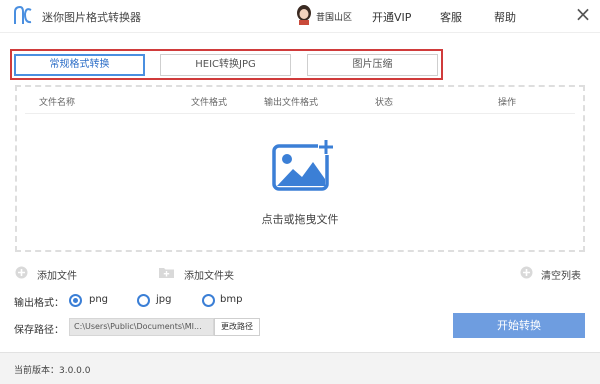 Image resolution: width=600 pixels, height=384 pixels. I want to click on radio-jpg-label: jpg, so click(163, 299).